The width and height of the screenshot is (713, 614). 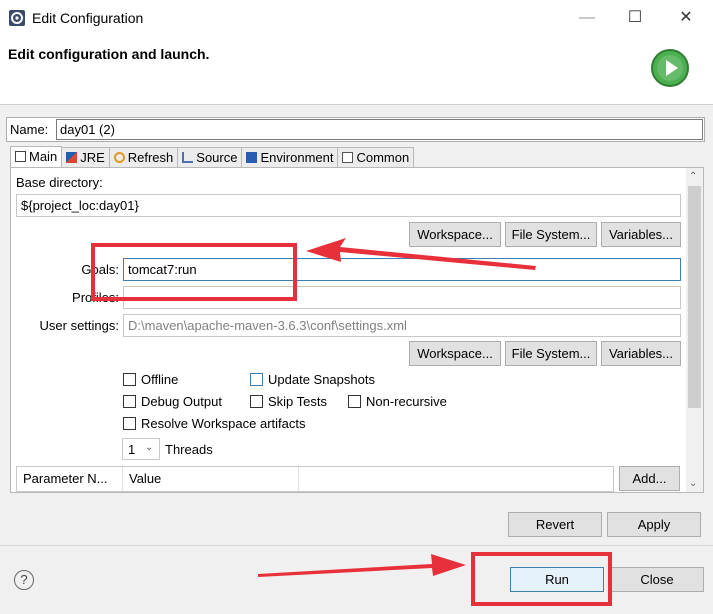 I want to click on tab-main: Main, so click(x=36, y=157).